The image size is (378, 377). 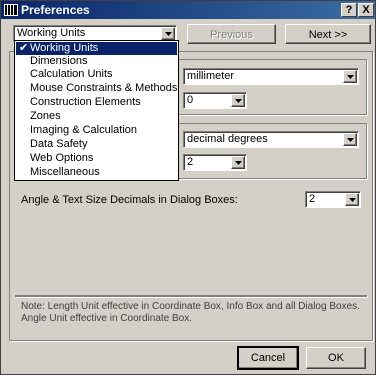 What do you see at coordinates (96, 144) in the screenshot?
I see `dropdown-item-data-safety: Data Safety` at bounding box center [96, 144].